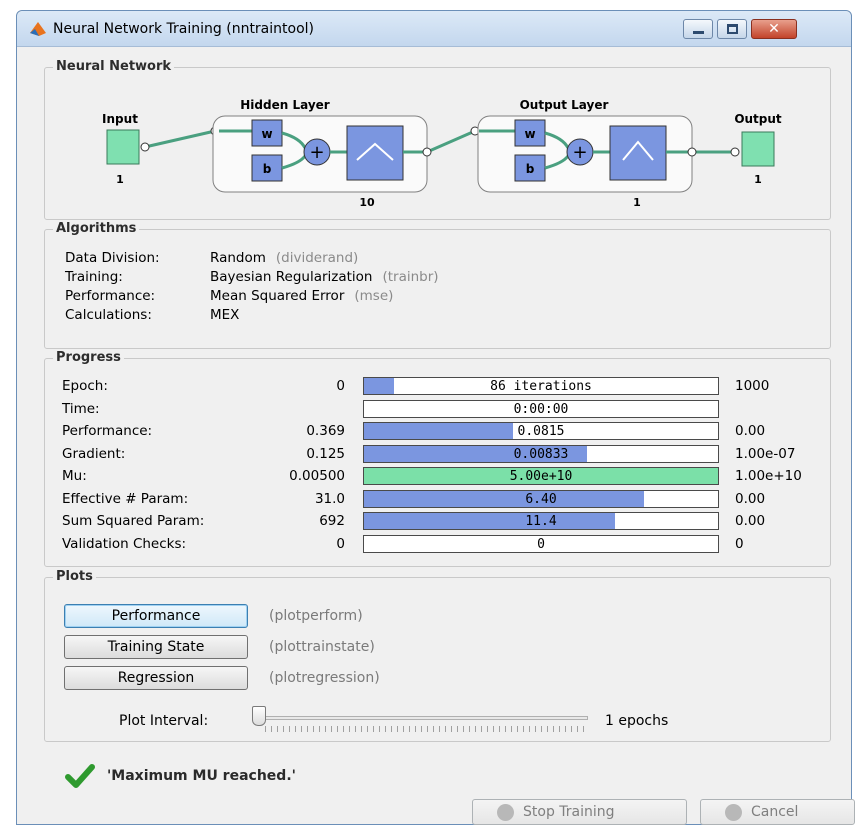  What do you see at coordinates (410, 277) in the screenshot?
I see `algorithm-function: (trainbr)` at bounding box center [410, 277].